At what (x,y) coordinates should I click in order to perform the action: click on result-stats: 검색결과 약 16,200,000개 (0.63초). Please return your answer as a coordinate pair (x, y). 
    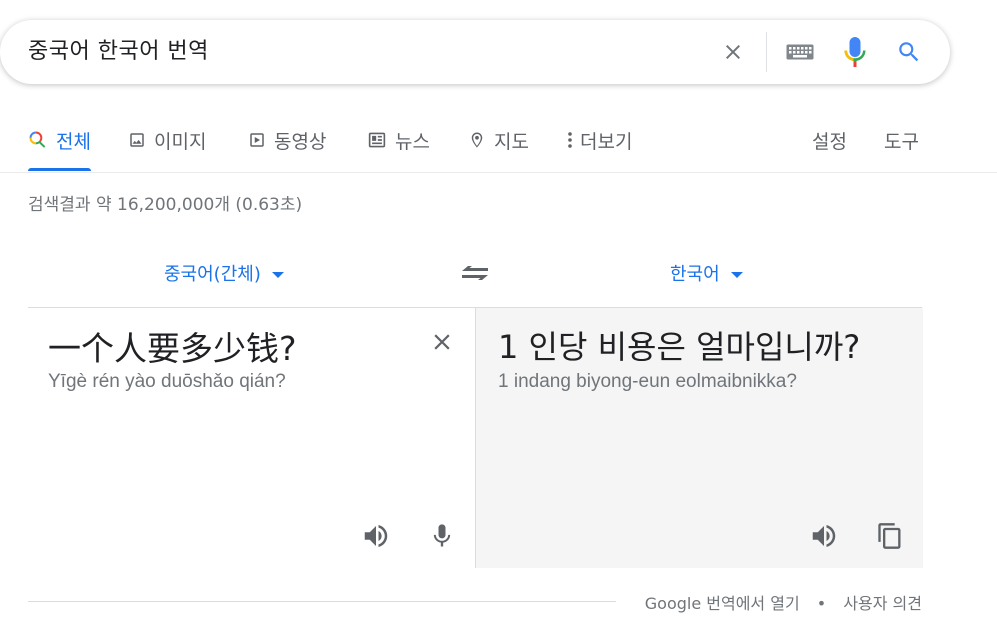
    Looking at the image, I should click on (165, 205).